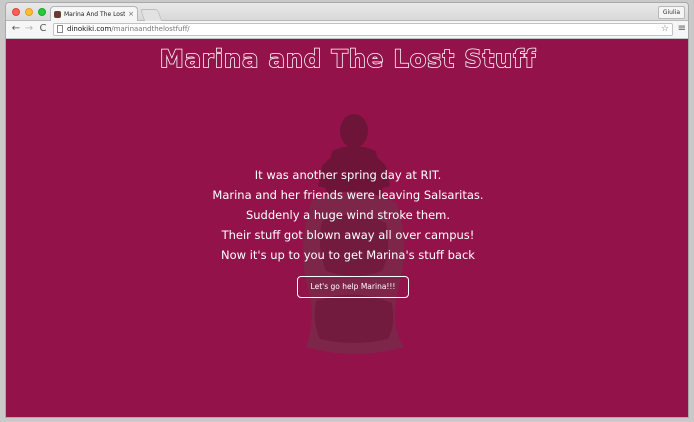 Image resolution: width=694 pixels, height=422 pixels. What do you see at coordinates (348, 175) in the screenshot?
I see `story-line: It was another spring day at RIT.` at bounding box center [348, 175].